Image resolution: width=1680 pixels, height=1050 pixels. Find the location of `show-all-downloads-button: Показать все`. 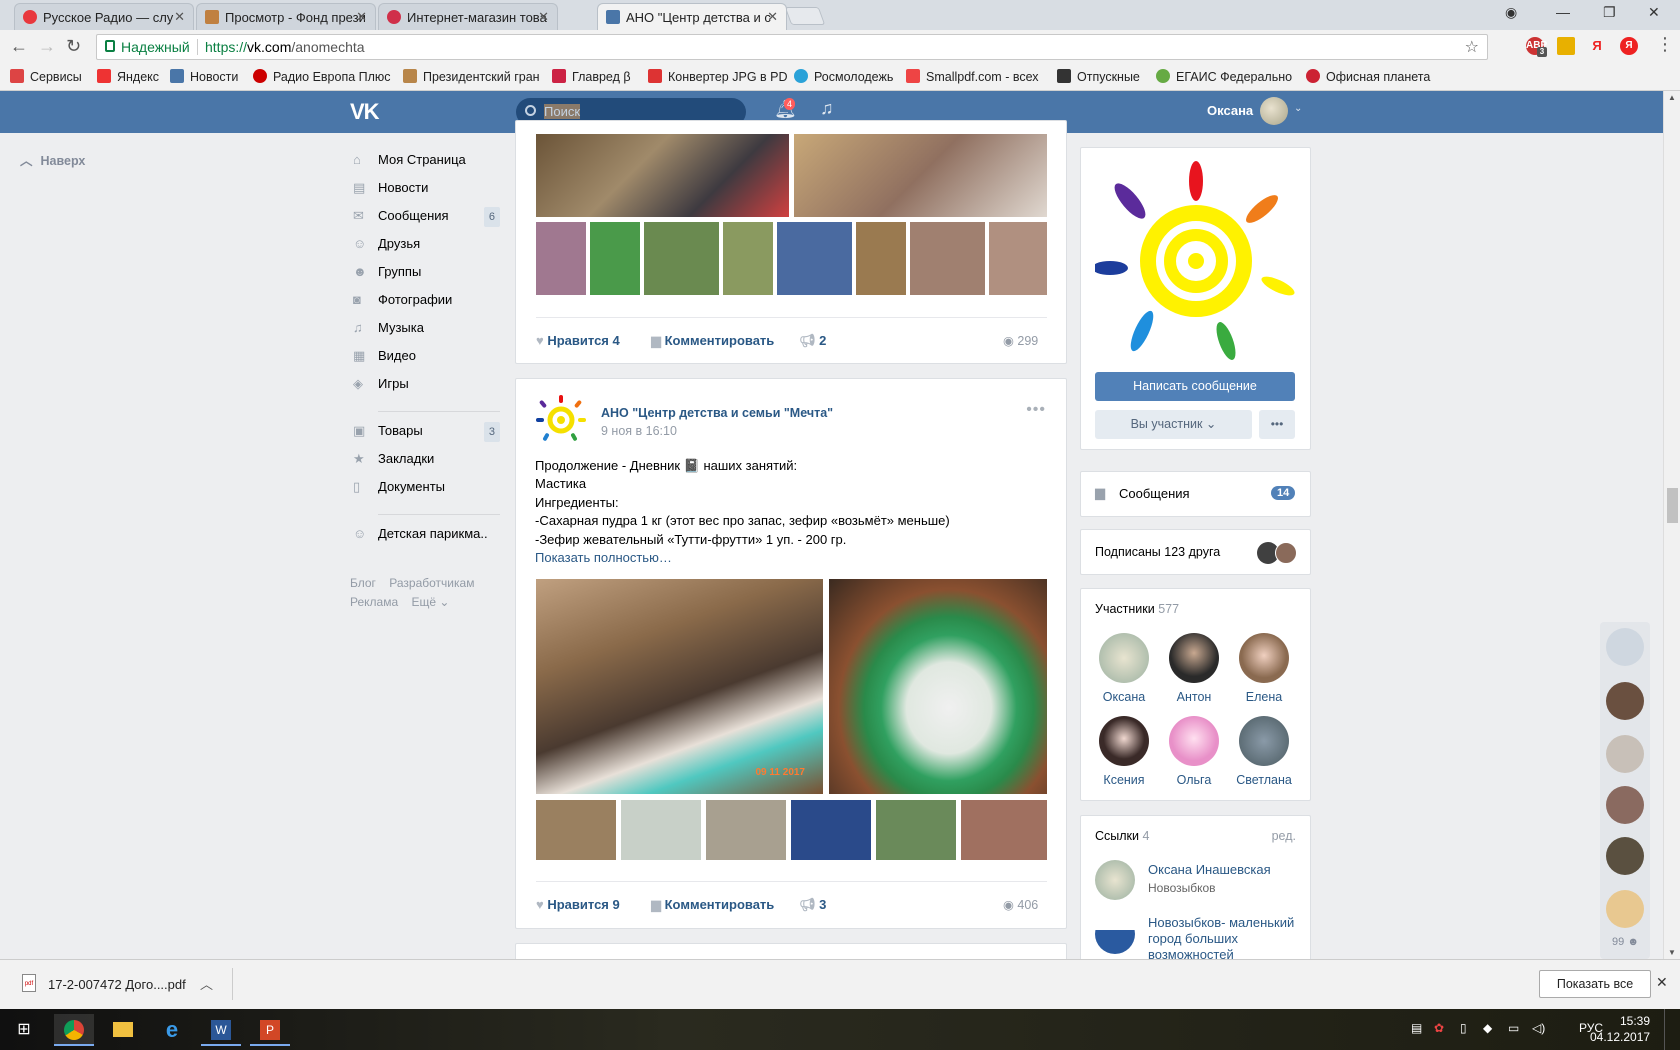

show-all-downloads-button: Показать все is located at coordinates (1595, 984).